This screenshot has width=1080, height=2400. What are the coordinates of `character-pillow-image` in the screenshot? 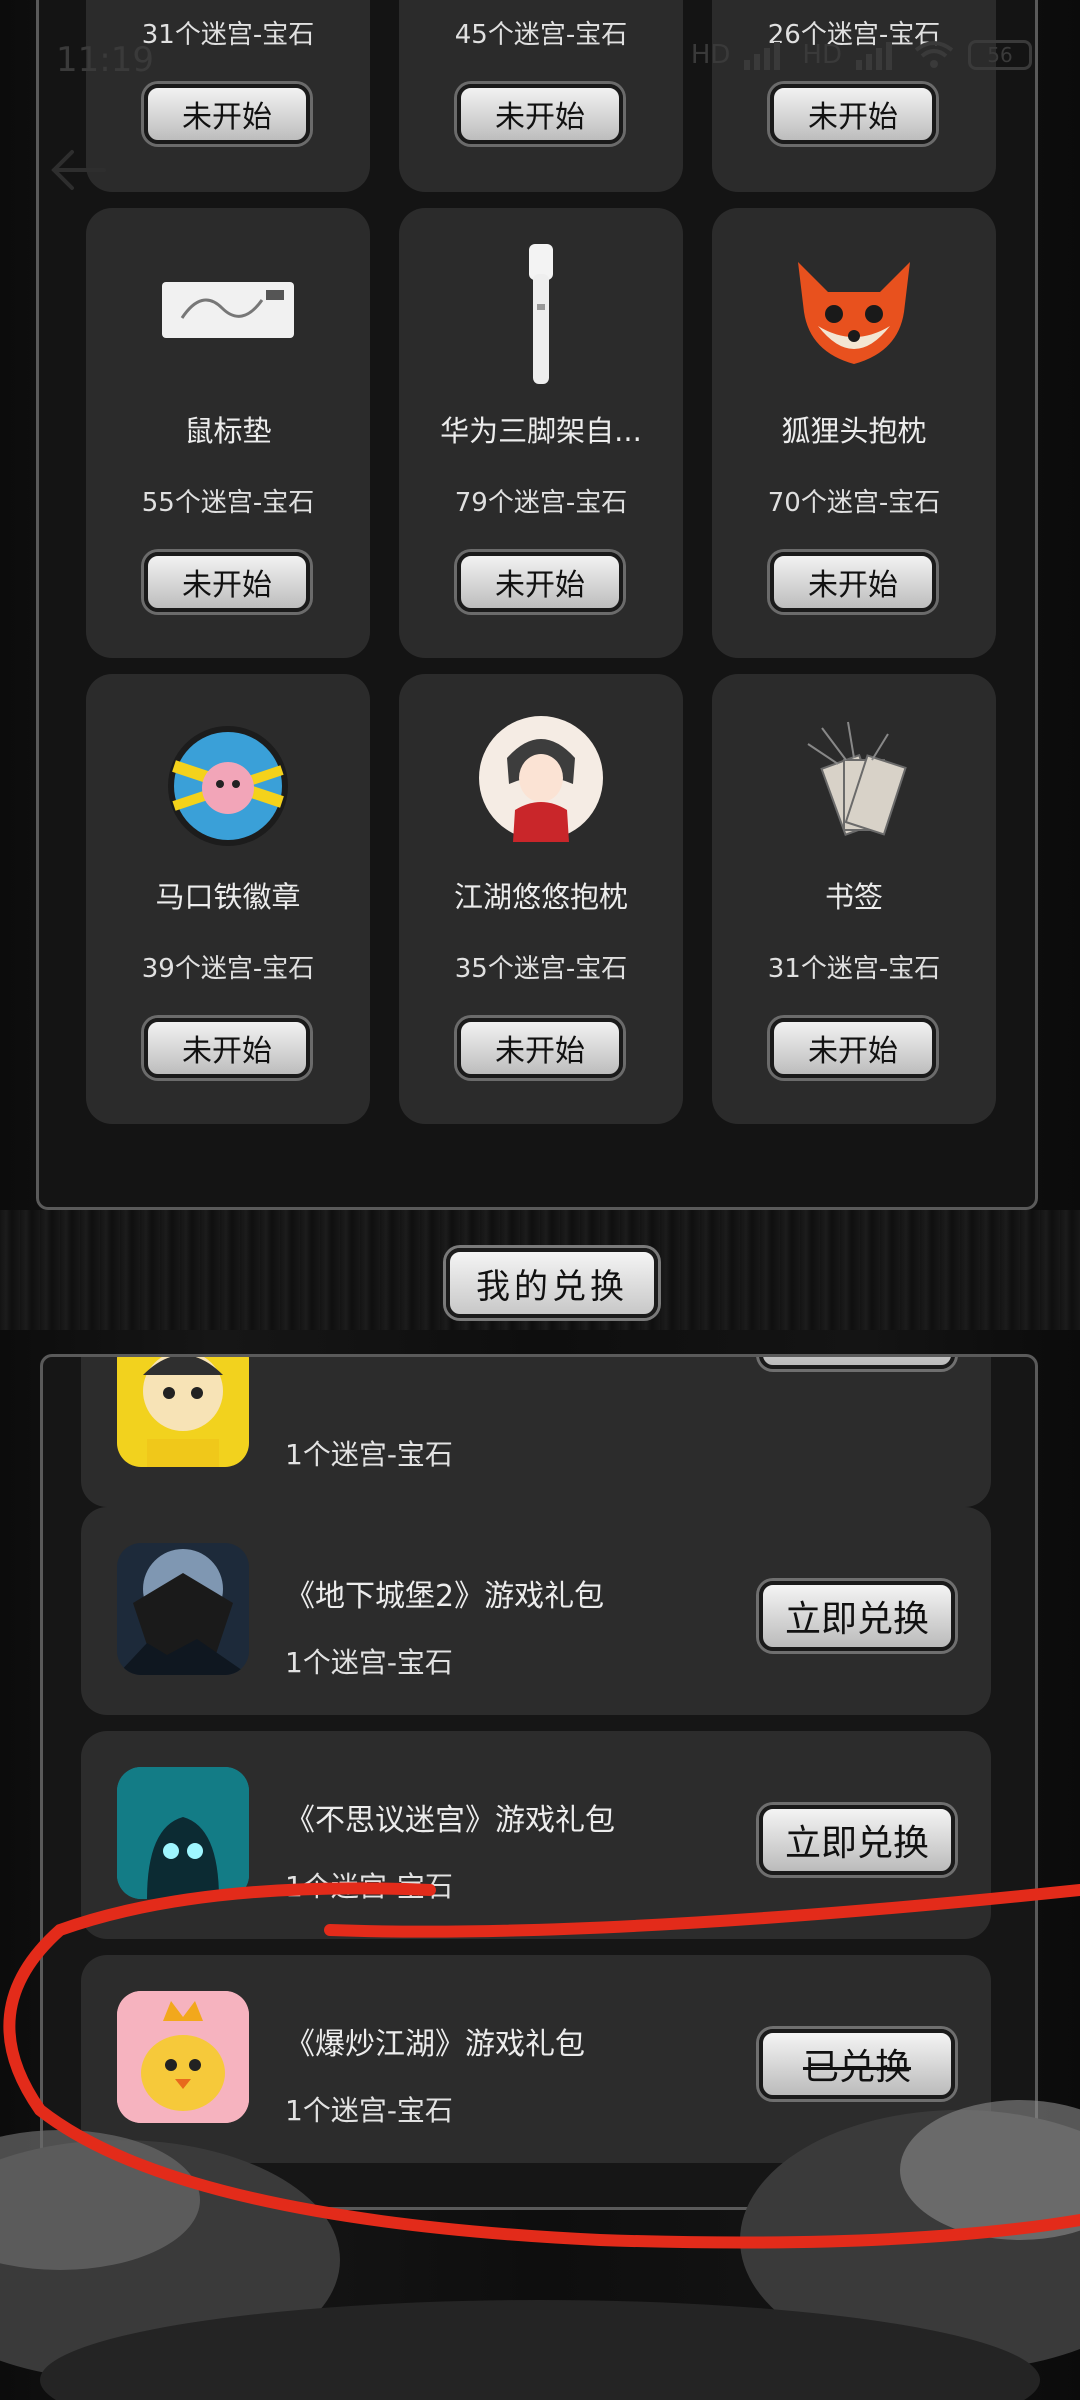 It's located at (541, 779).